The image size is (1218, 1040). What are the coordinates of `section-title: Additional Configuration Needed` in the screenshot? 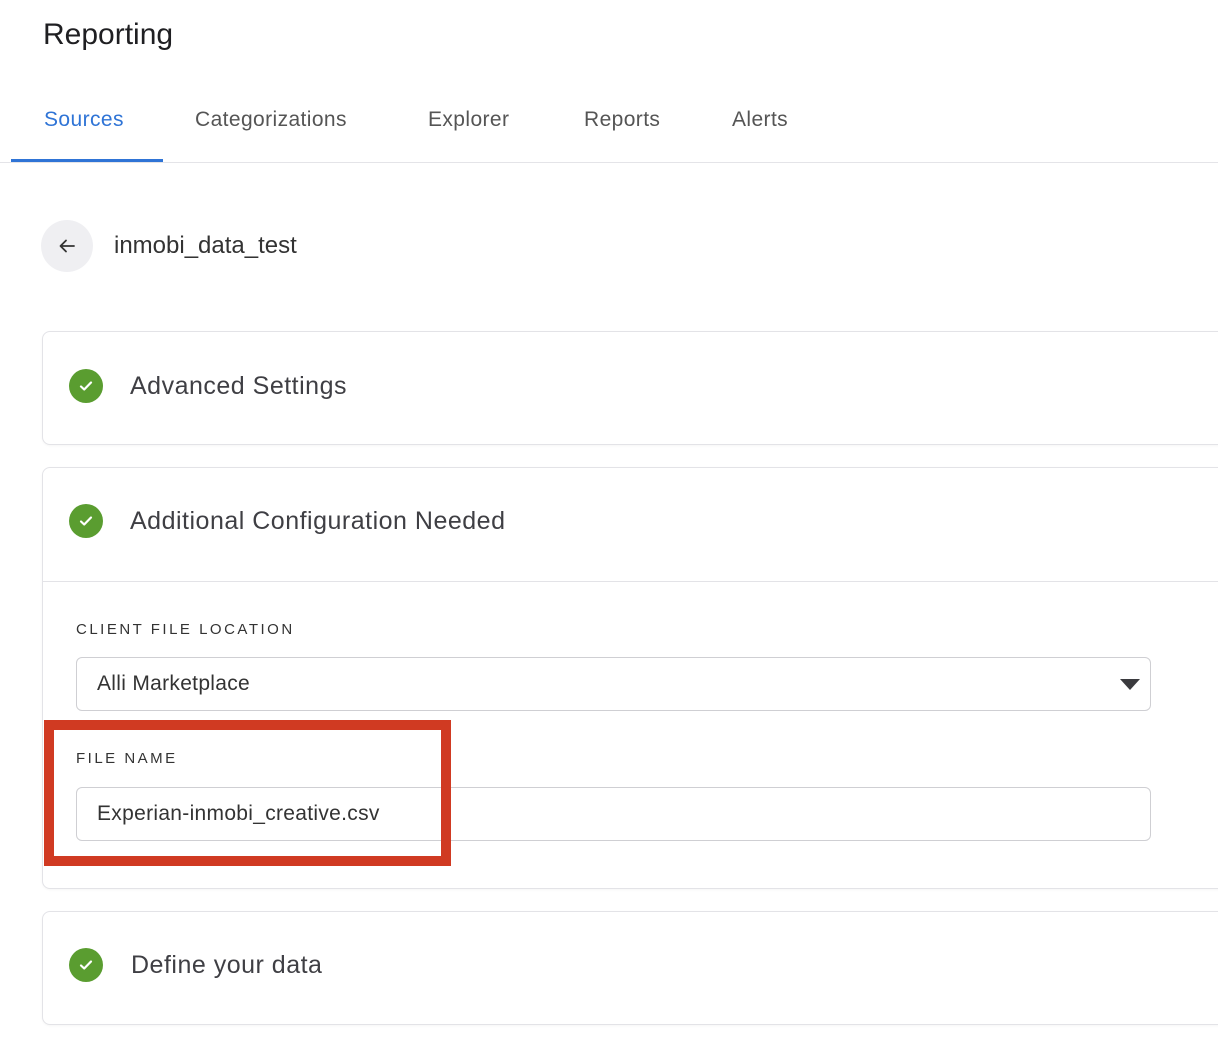 It's located at (317, 521).